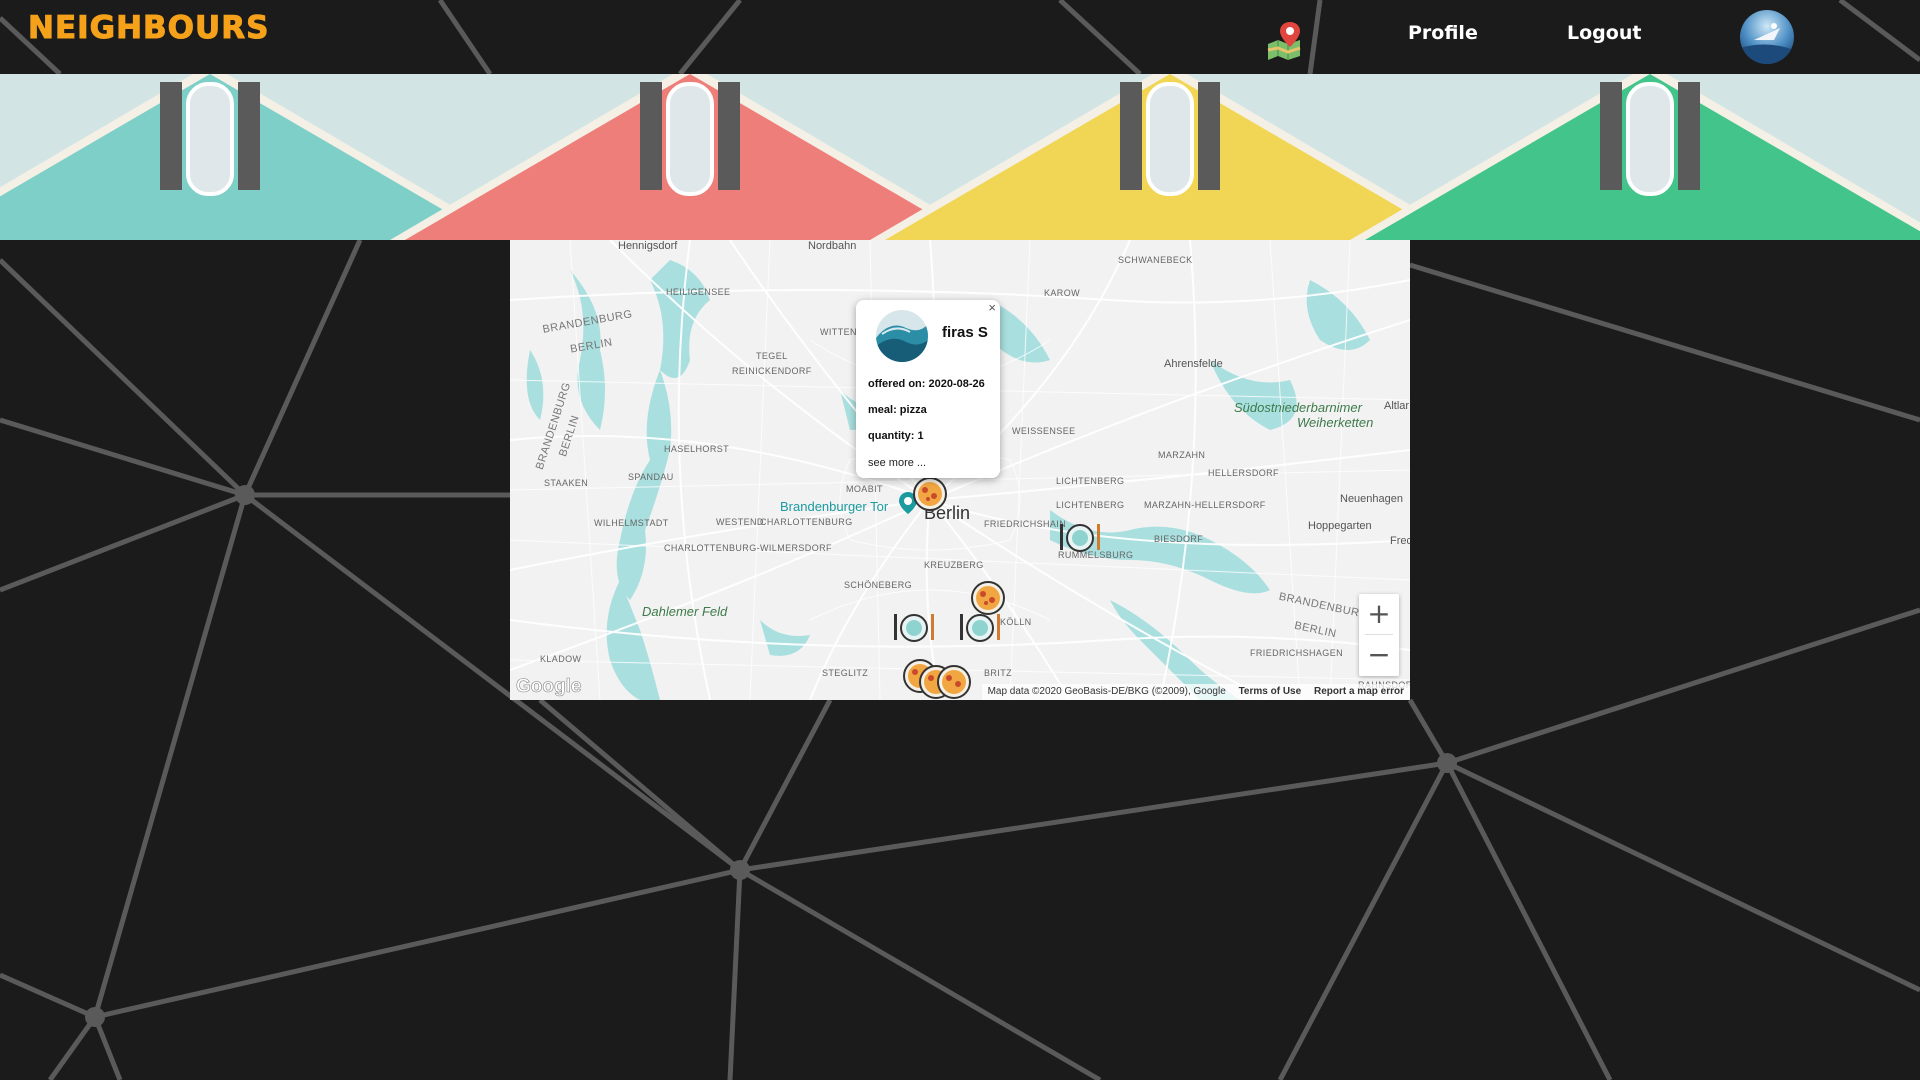  I want to click on map-label: Ahrensfelde, so click(1193, 364).